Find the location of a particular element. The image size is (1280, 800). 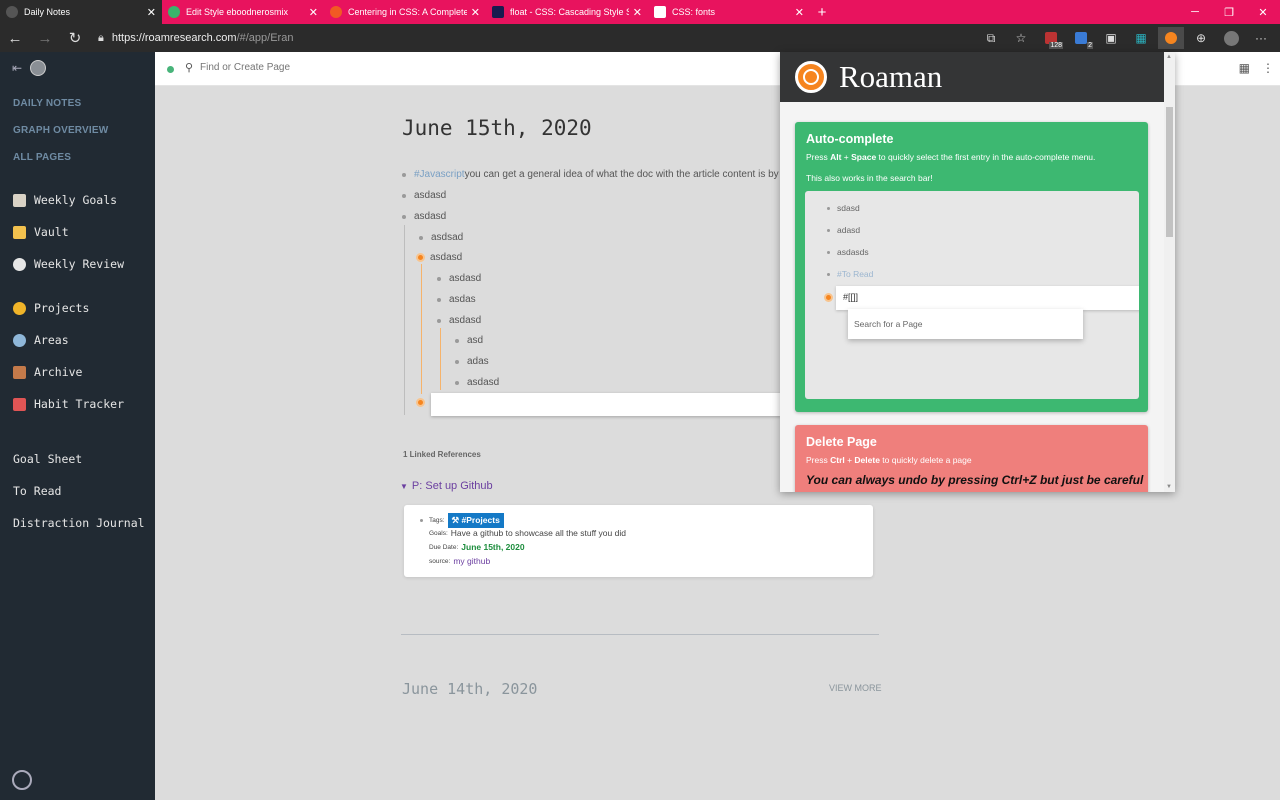

caret-down-icon: ▼ is located at coordinates (404, 486).